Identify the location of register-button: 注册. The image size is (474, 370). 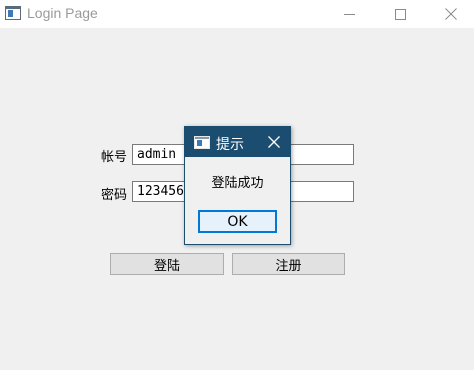
(288, 264).